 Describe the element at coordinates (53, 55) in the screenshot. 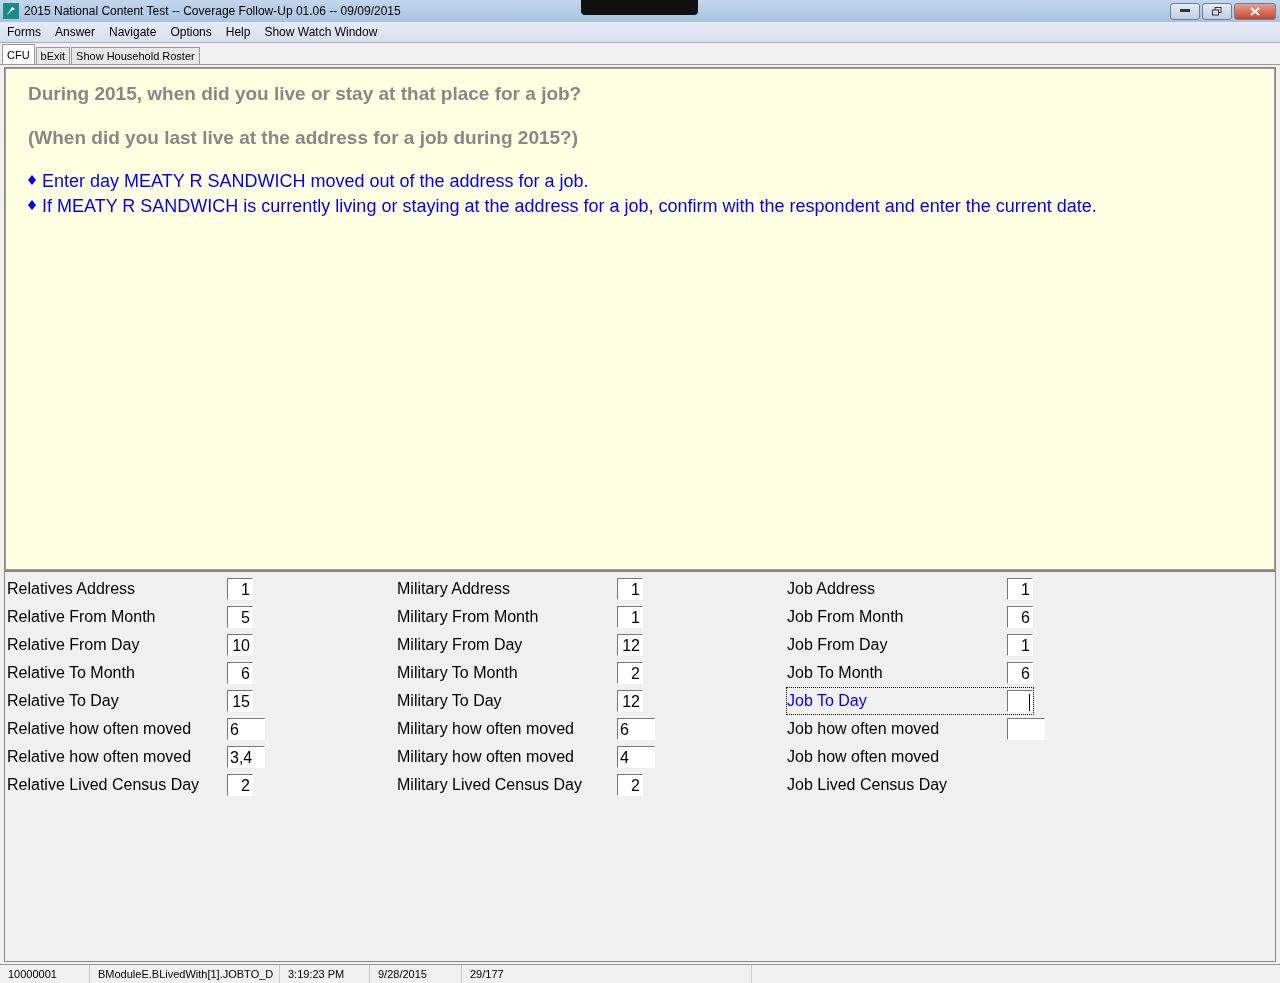

I see `tab: bExit` at that location.